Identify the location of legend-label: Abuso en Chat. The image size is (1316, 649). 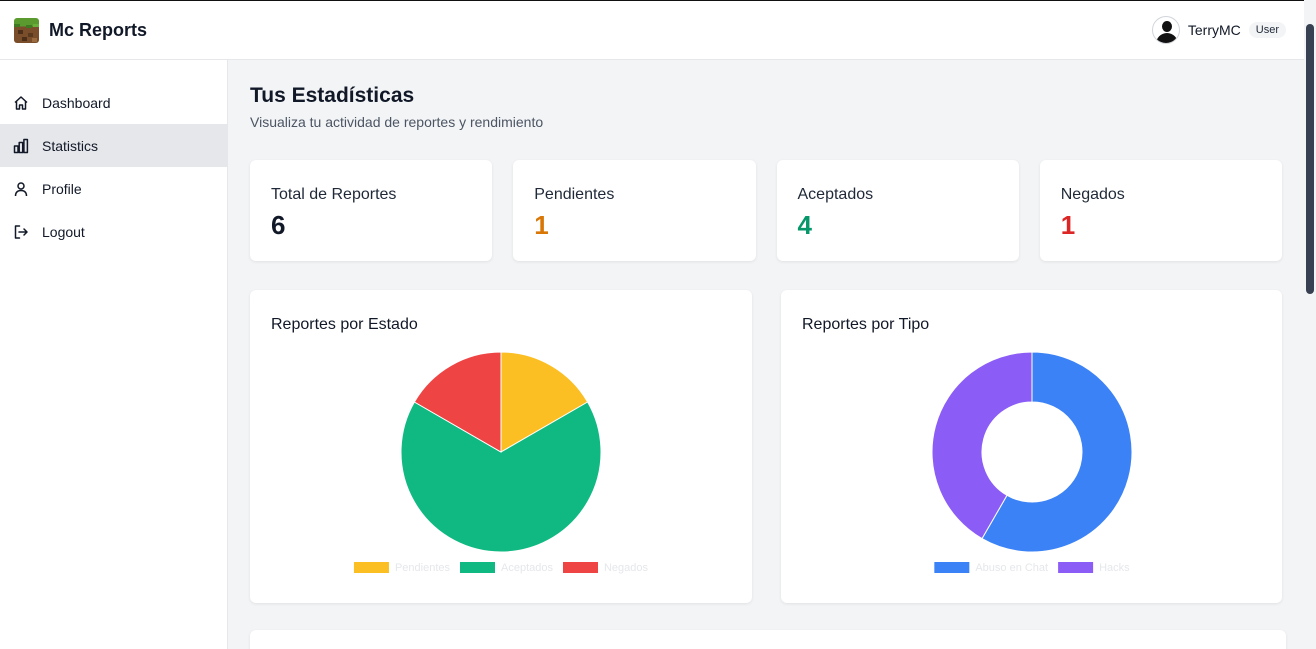
(1011, 568).